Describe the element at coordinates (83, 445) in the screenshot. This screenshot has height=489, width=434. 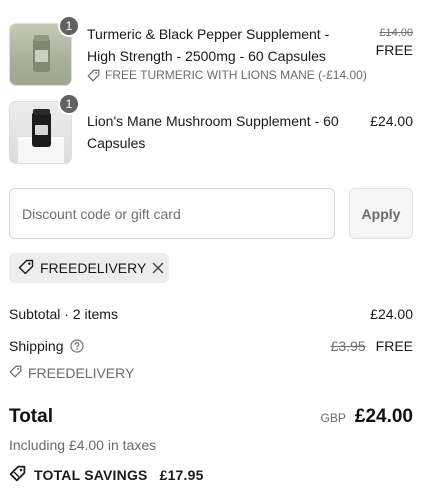
I see `taxes-note: Including £4.00 in taxes` at that location.